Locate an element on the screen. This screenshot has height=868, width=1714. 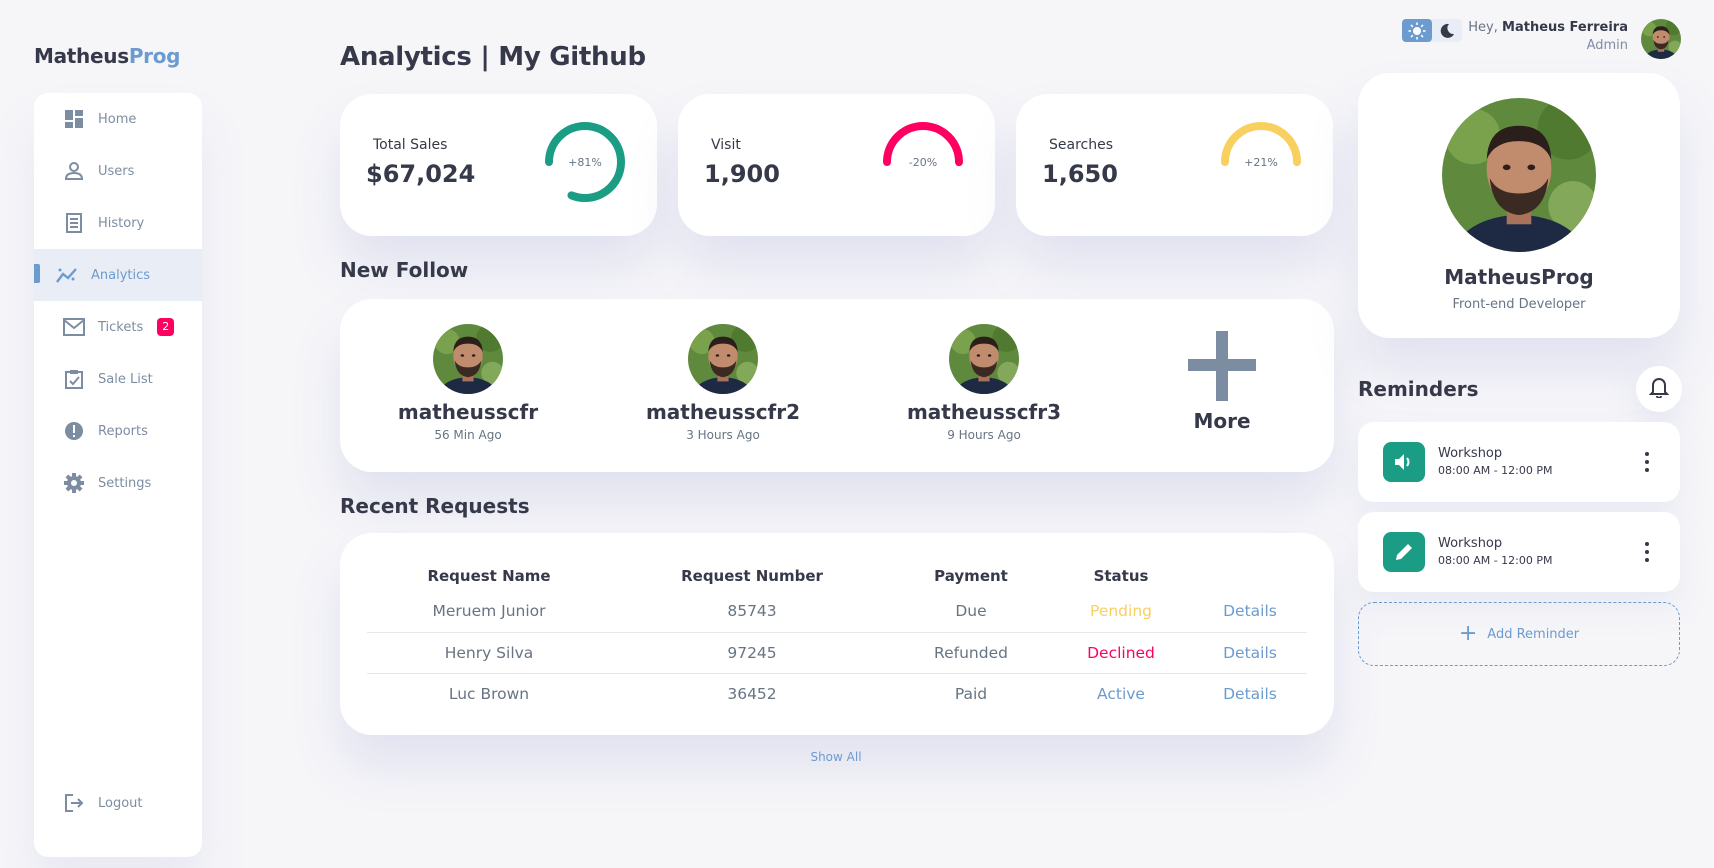
follower-time: 9 Hours Ago is located at coordinates (984, 435).